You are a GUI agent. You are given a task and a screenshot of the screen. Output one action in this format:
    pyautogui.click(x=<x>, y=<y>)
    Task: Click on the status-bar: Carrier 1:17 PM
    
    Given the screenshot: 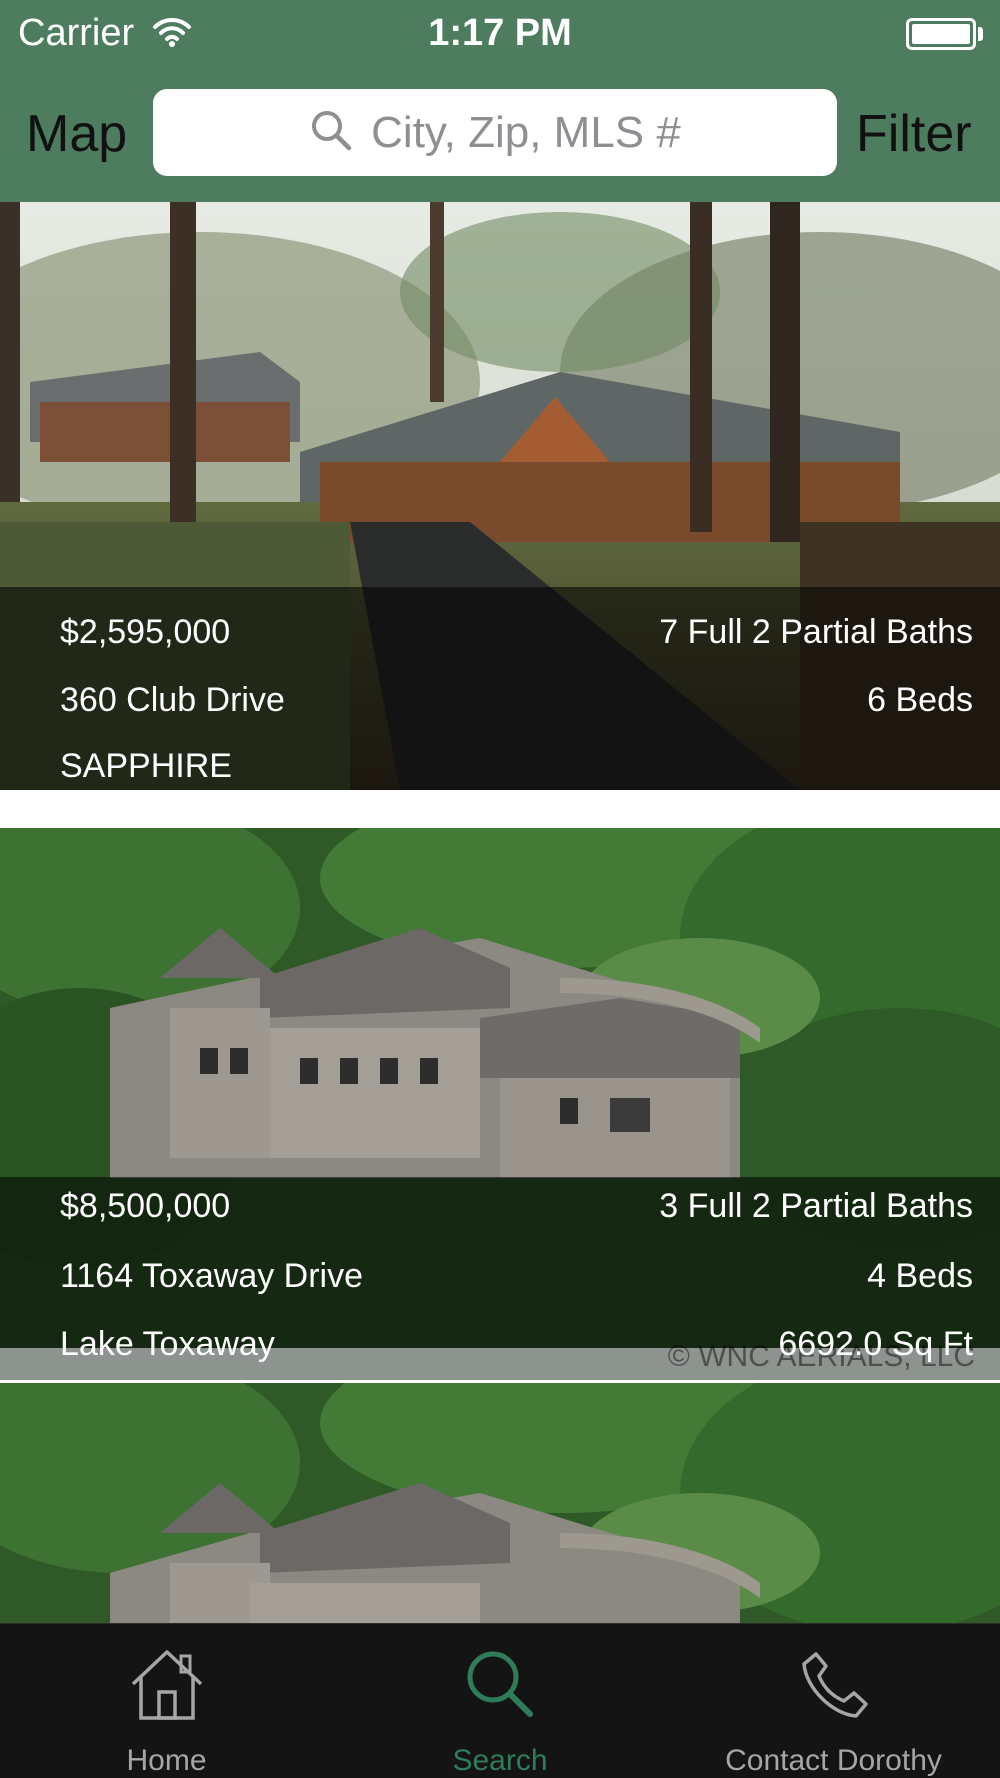 What is the action you would take?
    pyautogui.click(x=500, y=35)
    